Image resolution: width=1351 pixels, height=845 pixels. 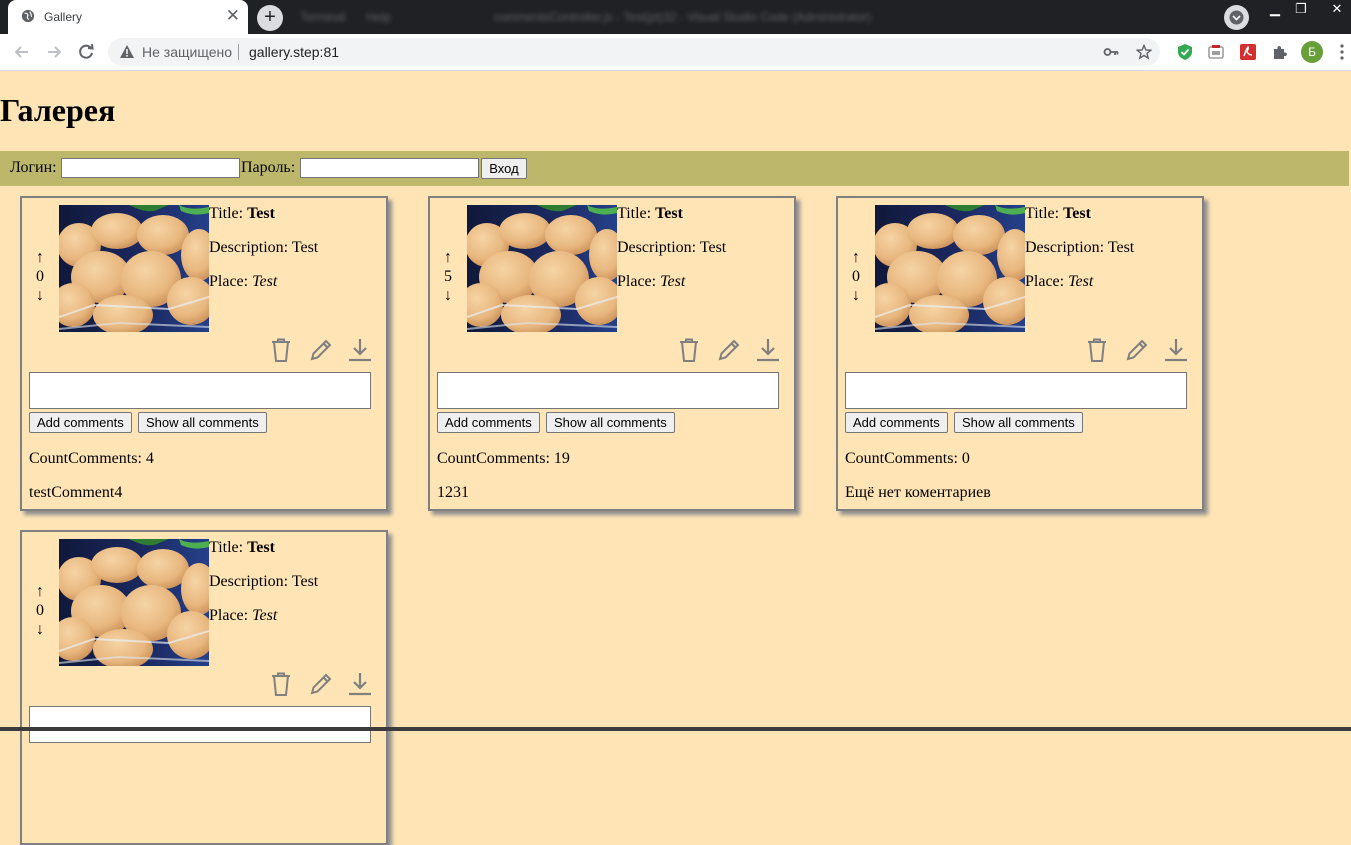 What do you see at coordinates (233, 15) in the screenshot?
I see `tab-close-icon: ✕` at bounding box center [233, 15].